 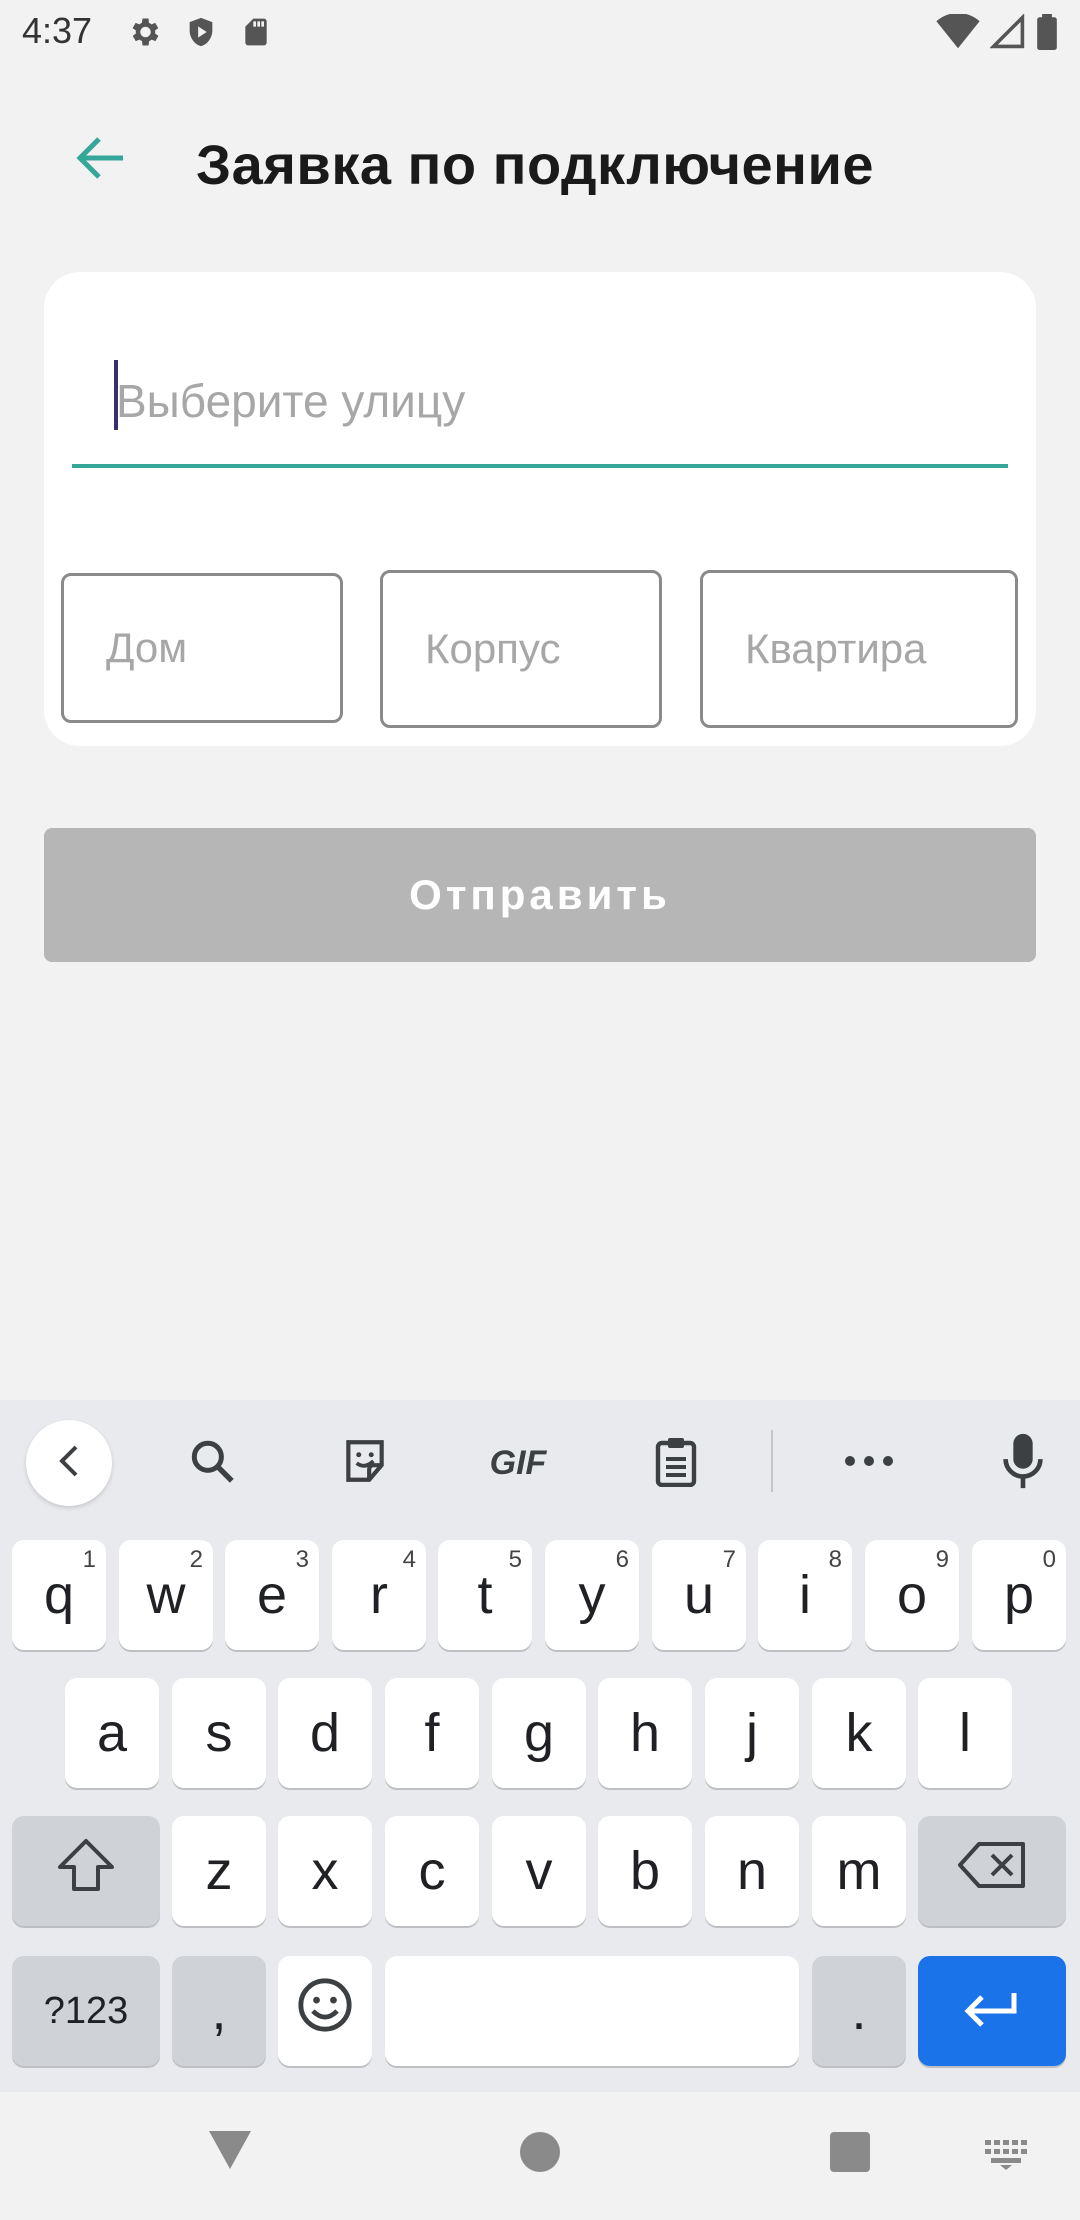 What do you see at coordinates (859, 2011) in the screenshot?
I see `period-key: .` at bounding box center [859, 2011].